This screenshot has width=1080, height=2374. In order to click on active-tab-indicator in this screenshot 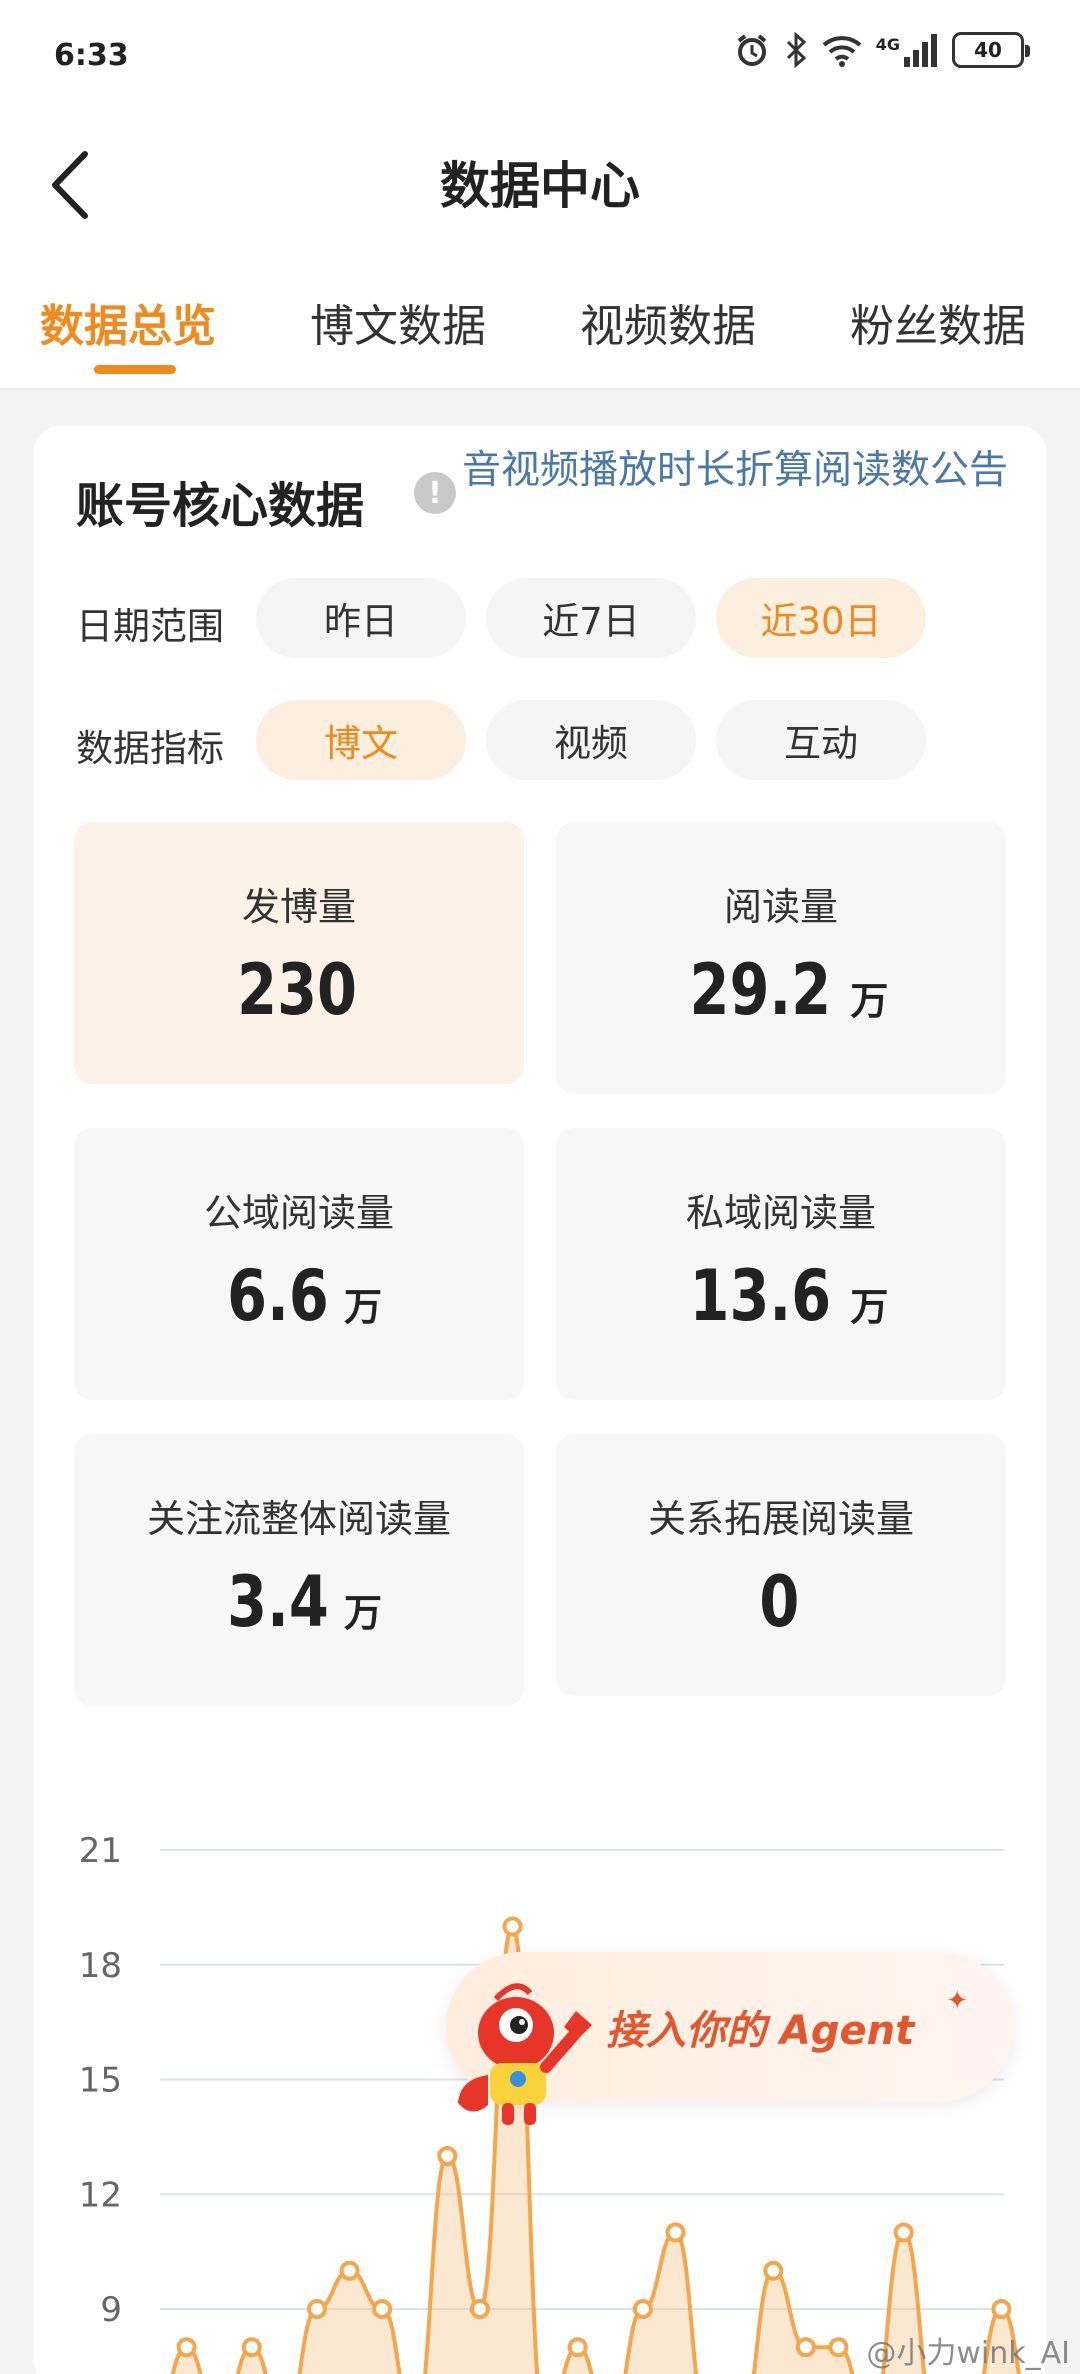, I will do `click(135, 369)`.